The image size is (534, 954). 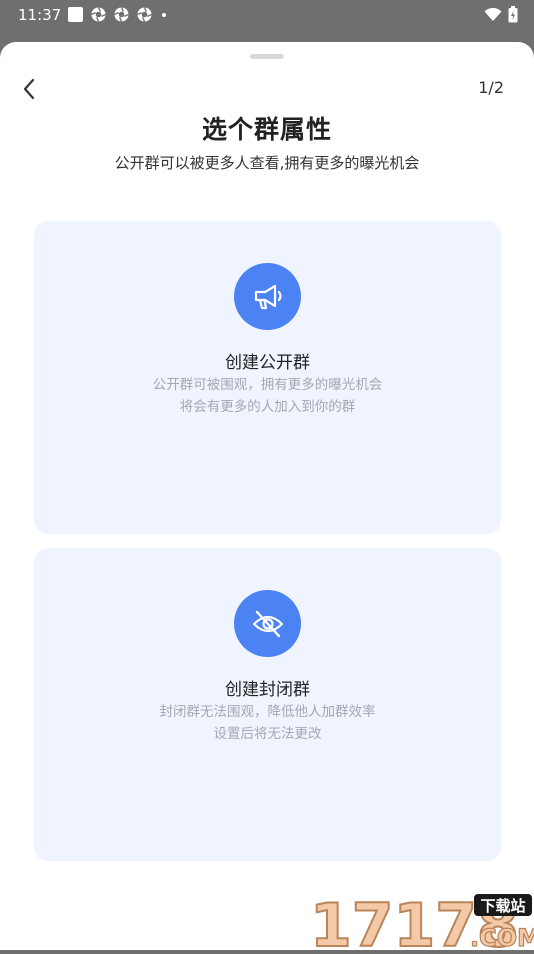 I want to click on option-description-line: 将会有更多的人加入到你的群, so click(x=267, y=407).